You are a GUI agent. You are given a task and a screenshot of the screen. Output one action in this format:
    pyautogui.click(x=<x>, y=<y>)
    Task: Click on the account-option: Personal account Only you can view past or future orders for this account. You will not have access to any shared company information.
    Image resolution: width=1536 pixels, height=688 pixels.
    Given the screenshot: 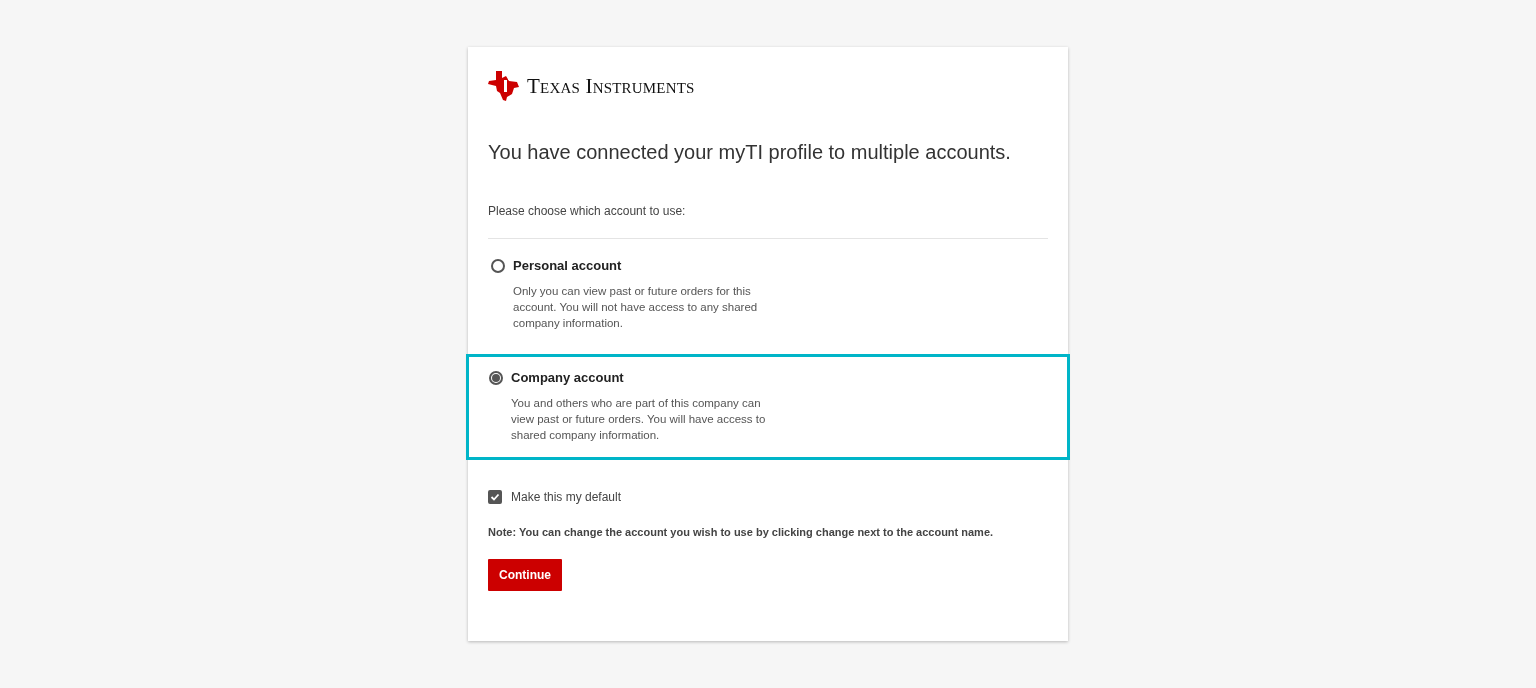 What is the action you would take?
    pyautogui.click(x=768, y=296)
    